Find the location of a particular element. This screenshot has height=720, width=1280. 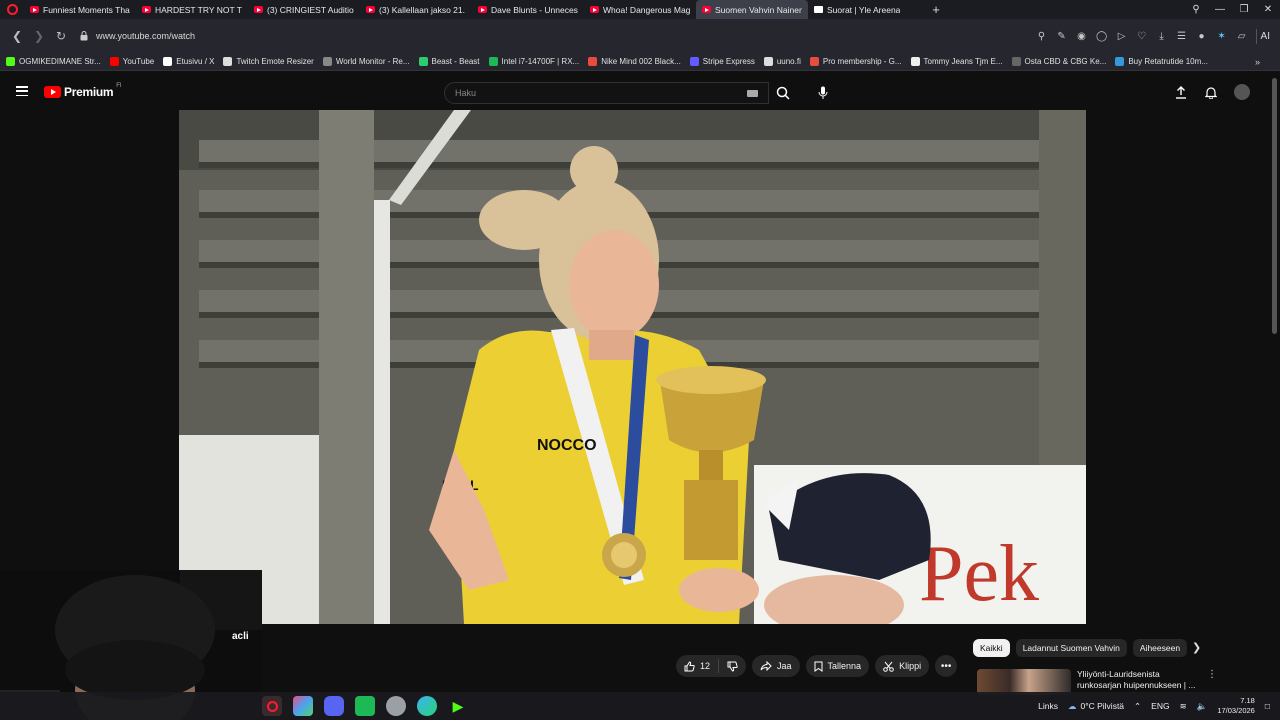

bookmark-item: Twitch Emote Resizer is located at coordinates (268, 61).